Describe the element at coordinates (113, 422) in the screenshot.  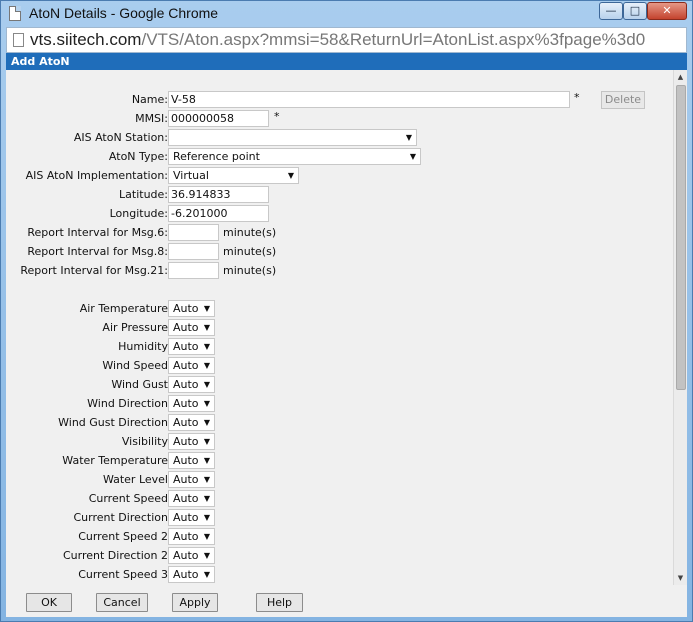
I see `sensor-label: Wind Gust Direction` at that location.